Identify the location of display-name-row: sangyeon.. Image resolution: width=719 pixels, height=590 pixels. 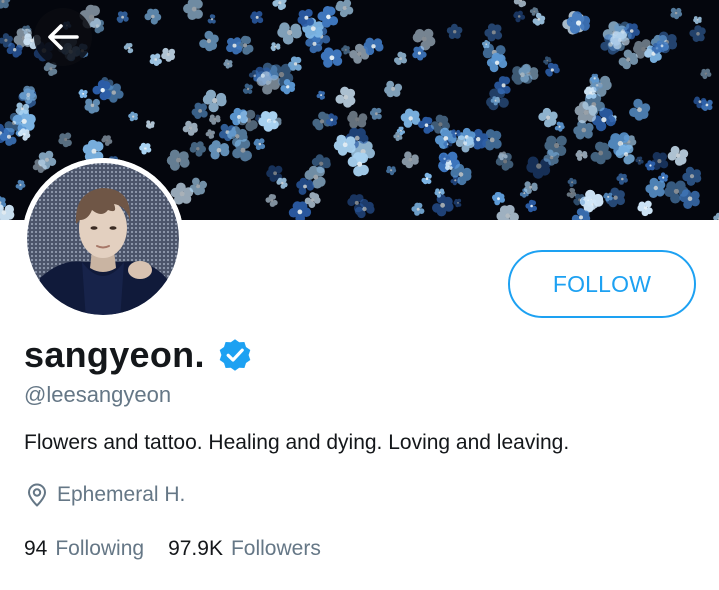
(138, 355).